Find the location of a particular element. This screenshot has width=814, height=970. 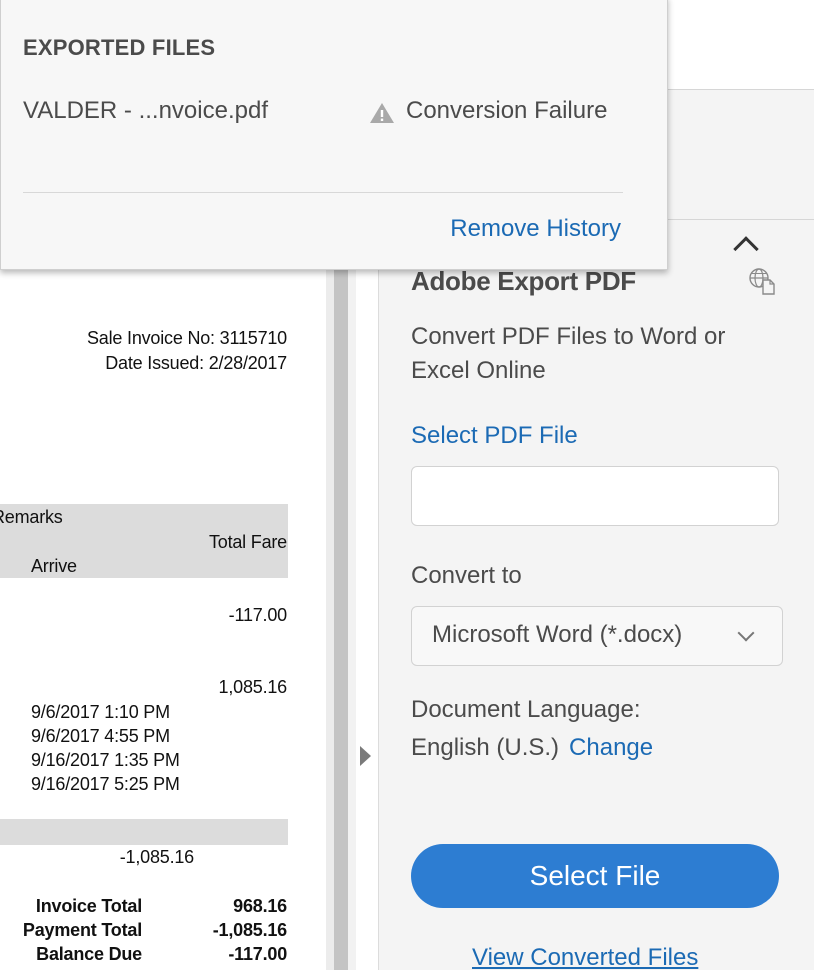

arrive-date-2: 9/6/2017 4:55 PM is located at coordinates (100, 736).